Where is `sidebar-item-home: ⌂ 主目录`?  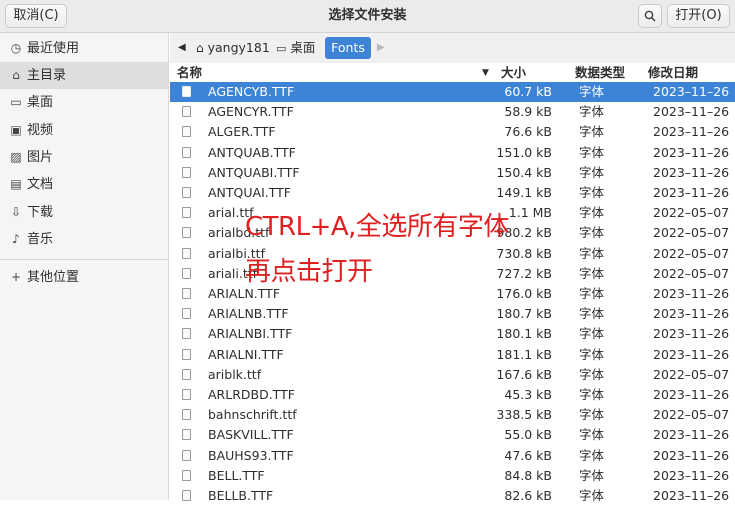
sidebar-item-home: ⌂ 主目录 is located at coordinates (84, 75).